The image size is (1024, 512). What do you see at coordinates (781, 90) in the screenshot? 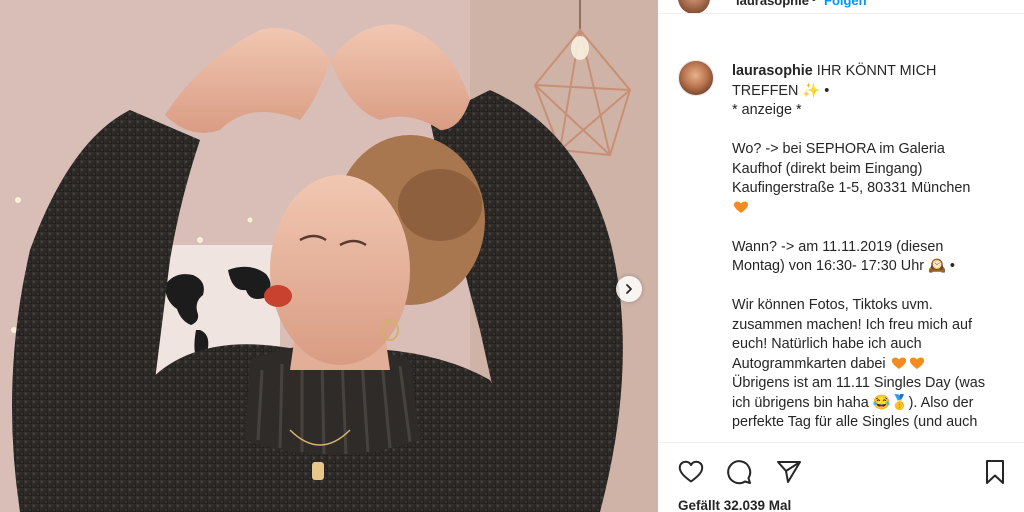
I see `caption-line: TREFFEN ✨ •` at bounding box center [781, 90].